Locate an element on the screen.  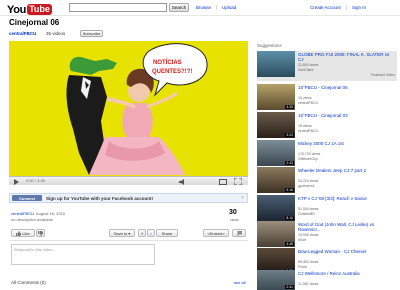
like-label: Like is located at coordinates (26, 233).